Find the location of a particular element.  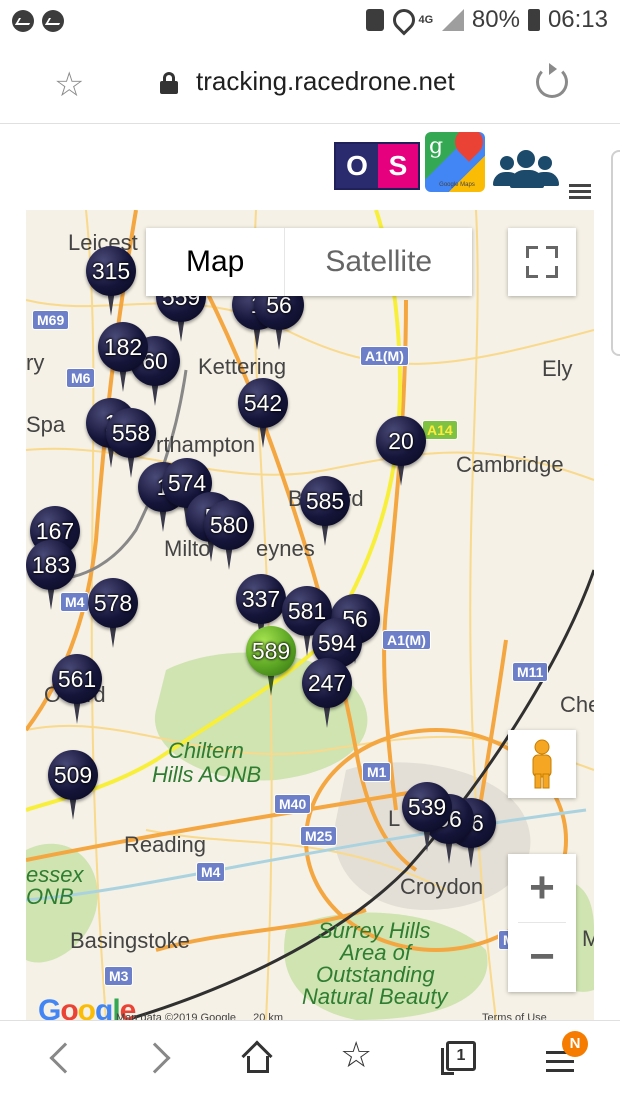

clock: 06:13 is located at coordinates (577, 19).